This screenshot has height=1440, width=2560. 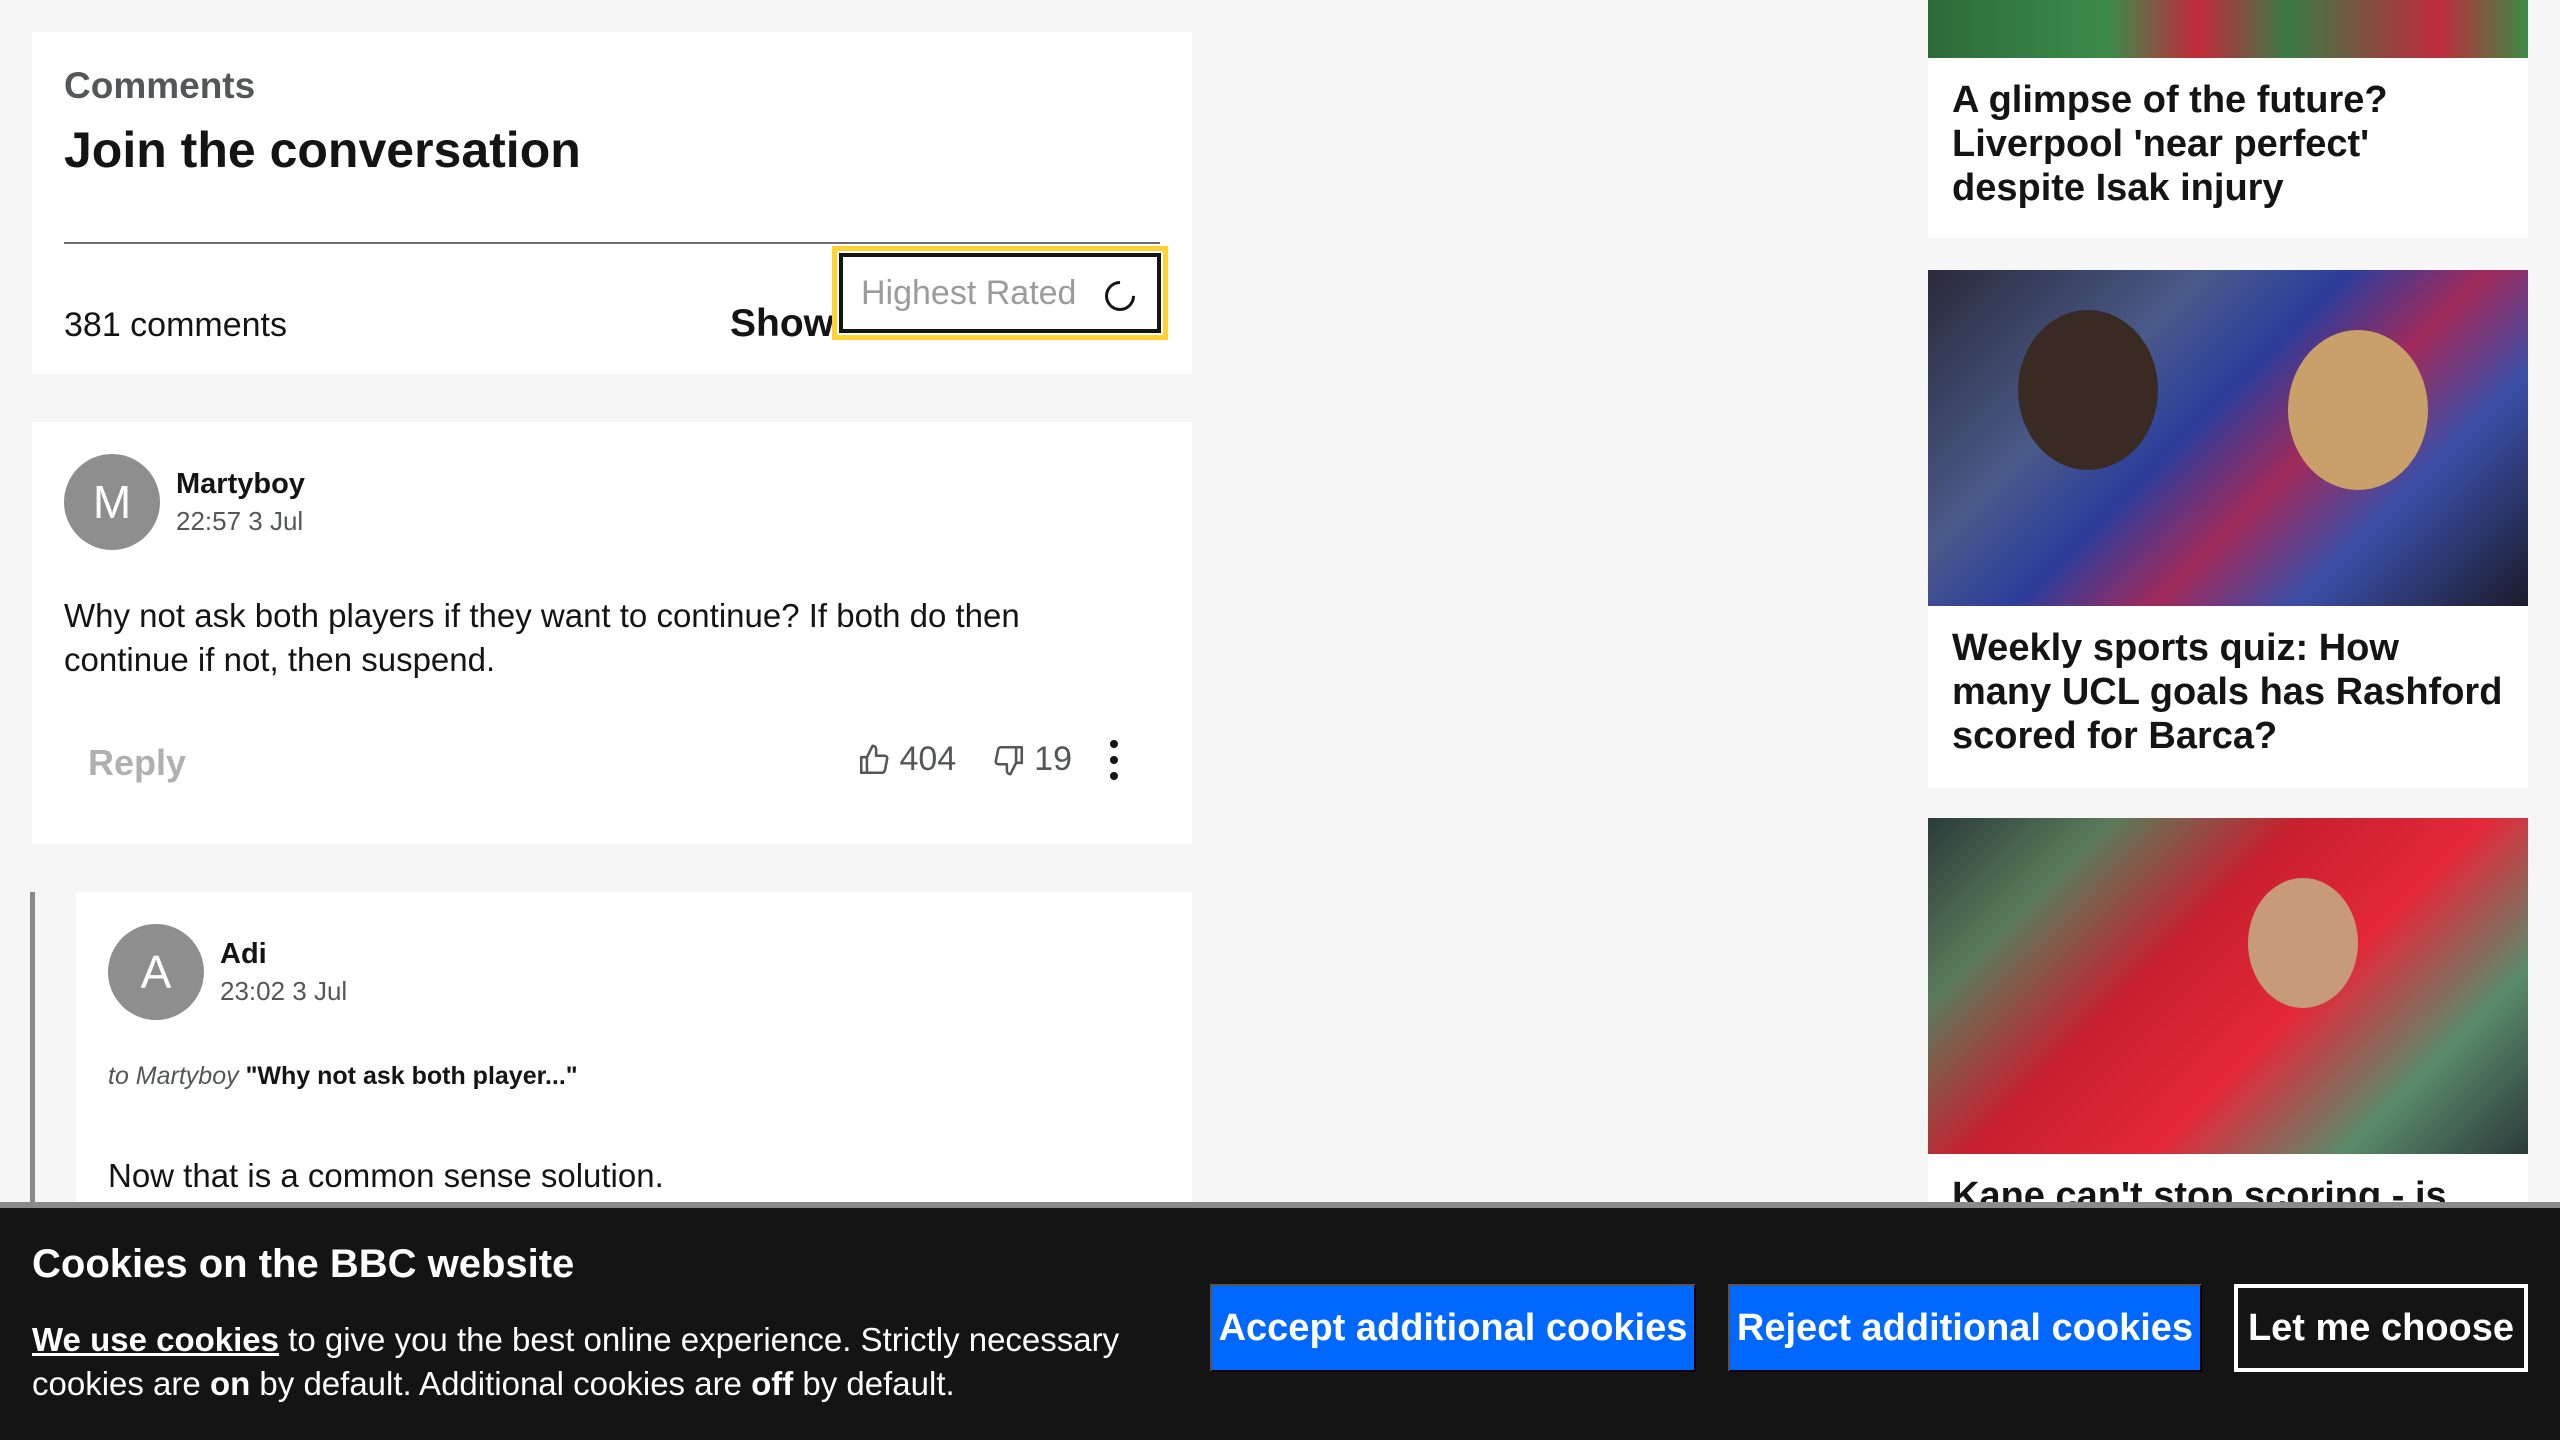 I want to click on downvote-button: 19, so click(x=1032, y=759).